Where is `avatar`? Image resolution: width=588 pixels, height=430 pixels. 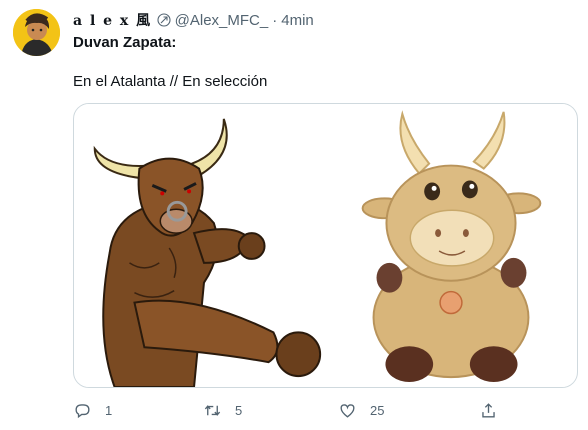
avatar is located at coordinates (36, 32).